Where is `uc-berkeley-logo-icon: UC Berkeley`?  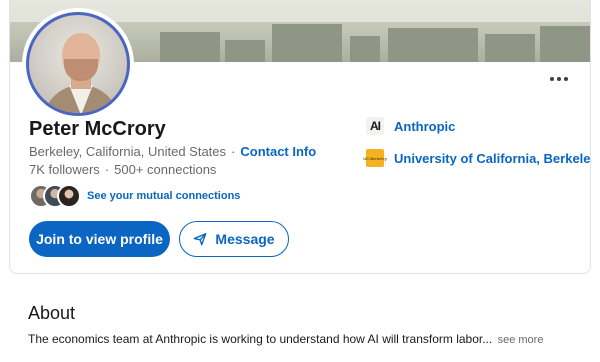
uc-berkeley-logo-icon: UC Berkeley is located at coordinates (375, 158).